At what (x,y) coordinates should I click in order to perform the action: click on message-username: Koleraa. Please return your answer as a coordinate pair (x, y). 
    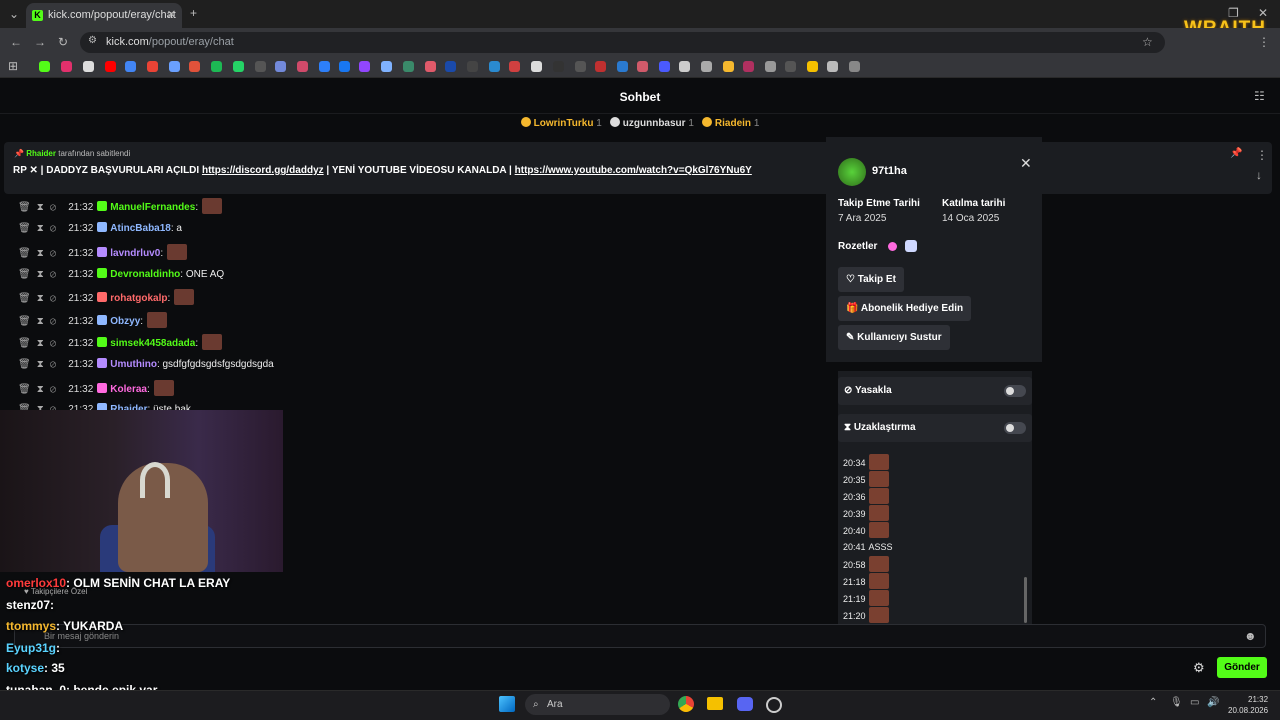
    Looking at the image, I should click on (128, 389).